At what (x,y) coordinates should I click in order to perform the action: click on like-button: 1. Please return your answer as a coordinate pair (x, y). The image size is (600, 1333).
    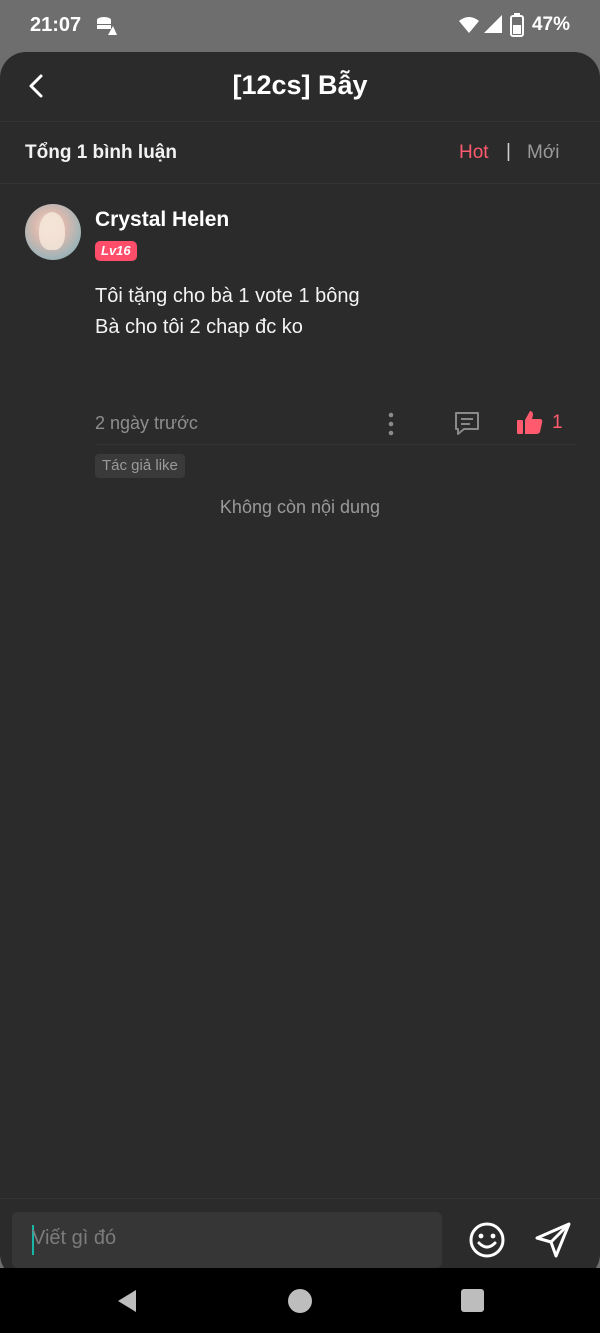
    Looking at the image, I should click on (541, 423).